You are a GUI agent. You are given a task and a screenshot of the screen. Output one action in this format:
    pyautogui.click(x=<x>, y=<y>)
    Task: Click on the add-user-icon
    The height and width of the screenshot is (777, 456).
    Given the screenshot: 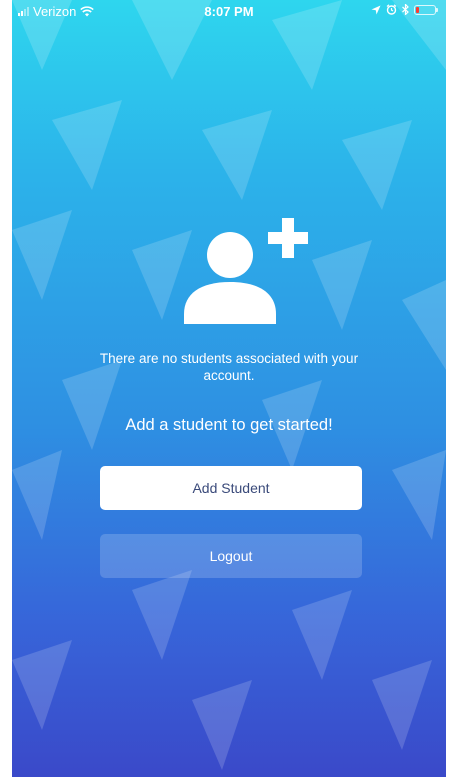 What is the action you would take?
    pyautogui.click(x=246, y=271)
    